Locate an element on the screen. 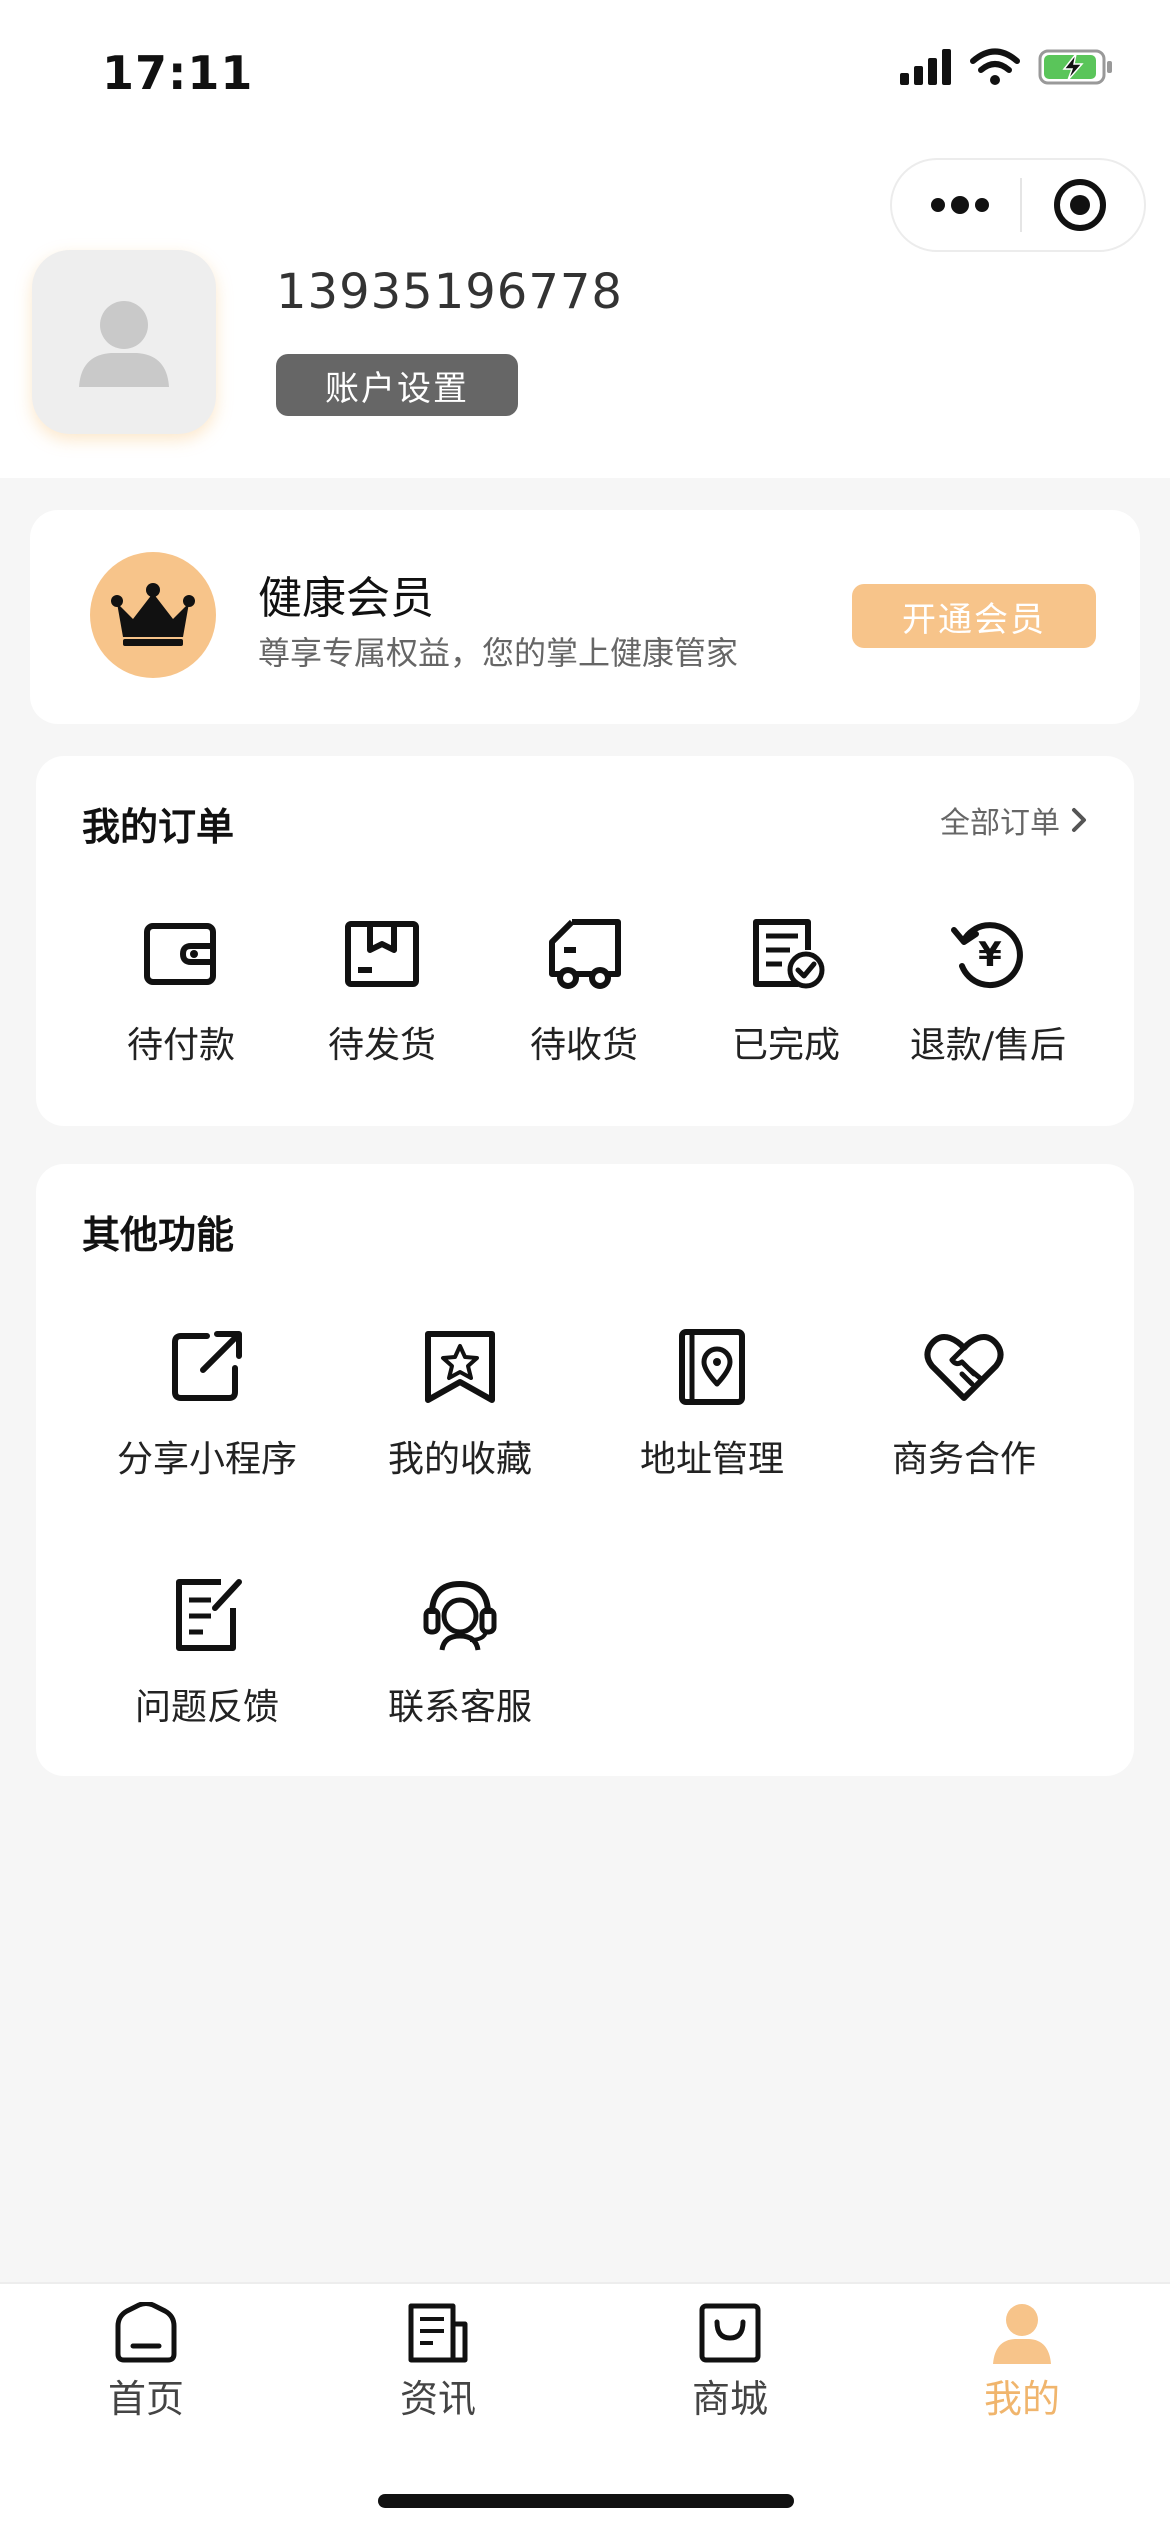 The image size is (1170, 2534). my-orders-card: 我的订单 全部订单 待付款 待发货 待收货 已完成 ¥ 退款/售后 is located at coordinates (585, 941).